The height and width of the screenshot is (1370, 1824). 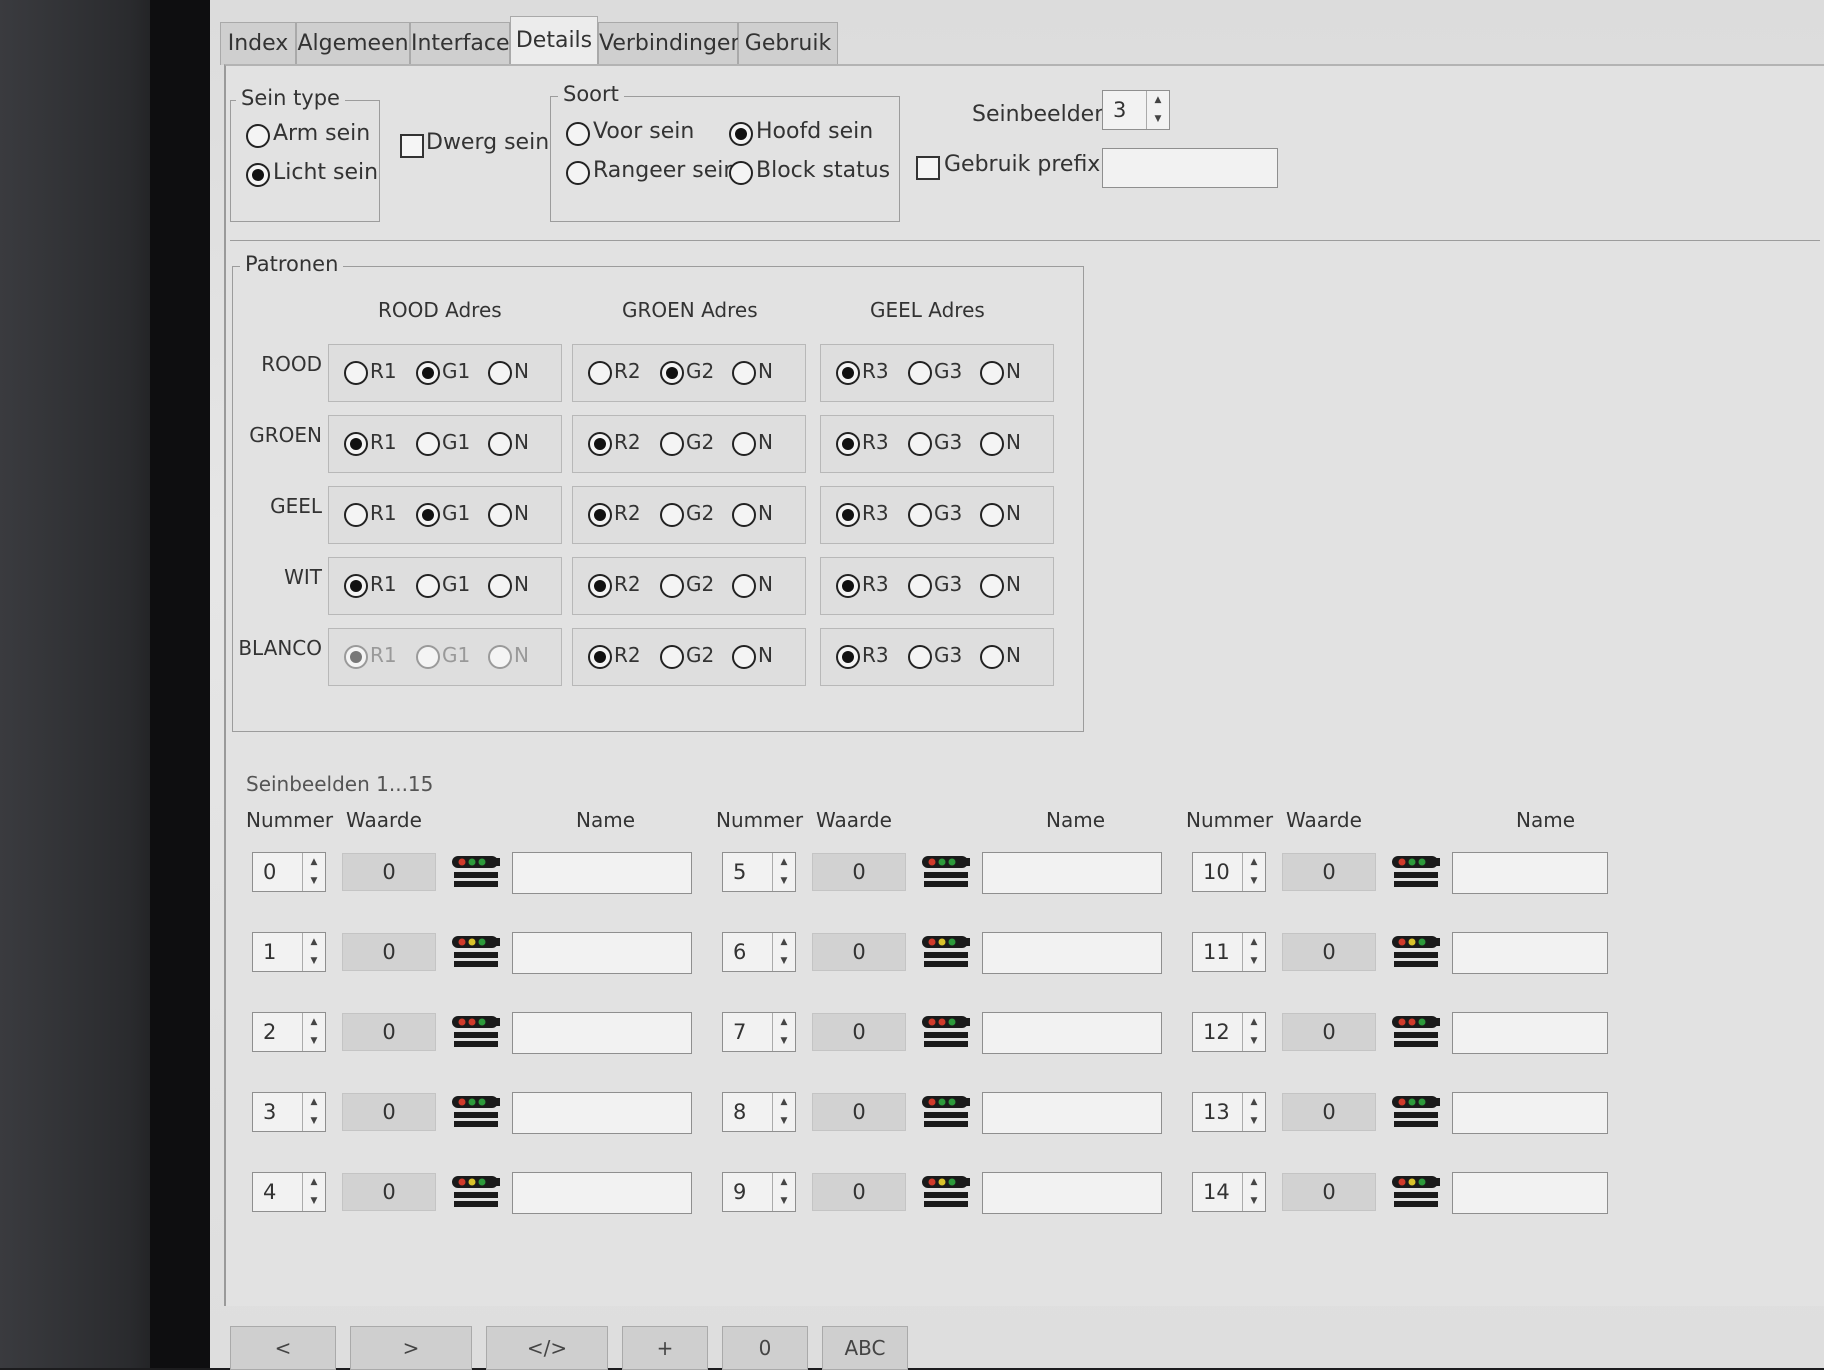 What do you see at coordinates (759, 872) in the screenshot?
I see `nummer-stepper: 5 ▲ ▼` at bounding box center [759, 872].